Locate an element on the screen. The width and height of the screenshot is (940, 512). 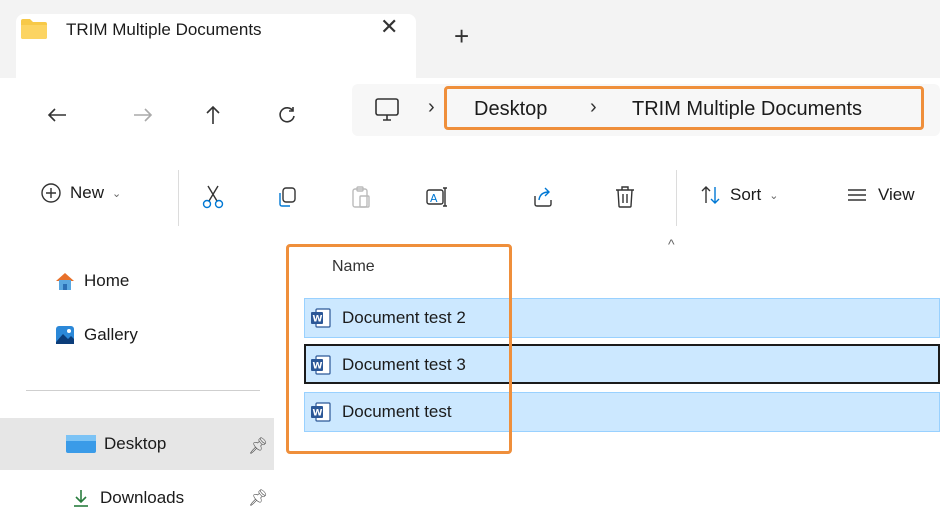
download-icon is located at coordinates (81, 498).